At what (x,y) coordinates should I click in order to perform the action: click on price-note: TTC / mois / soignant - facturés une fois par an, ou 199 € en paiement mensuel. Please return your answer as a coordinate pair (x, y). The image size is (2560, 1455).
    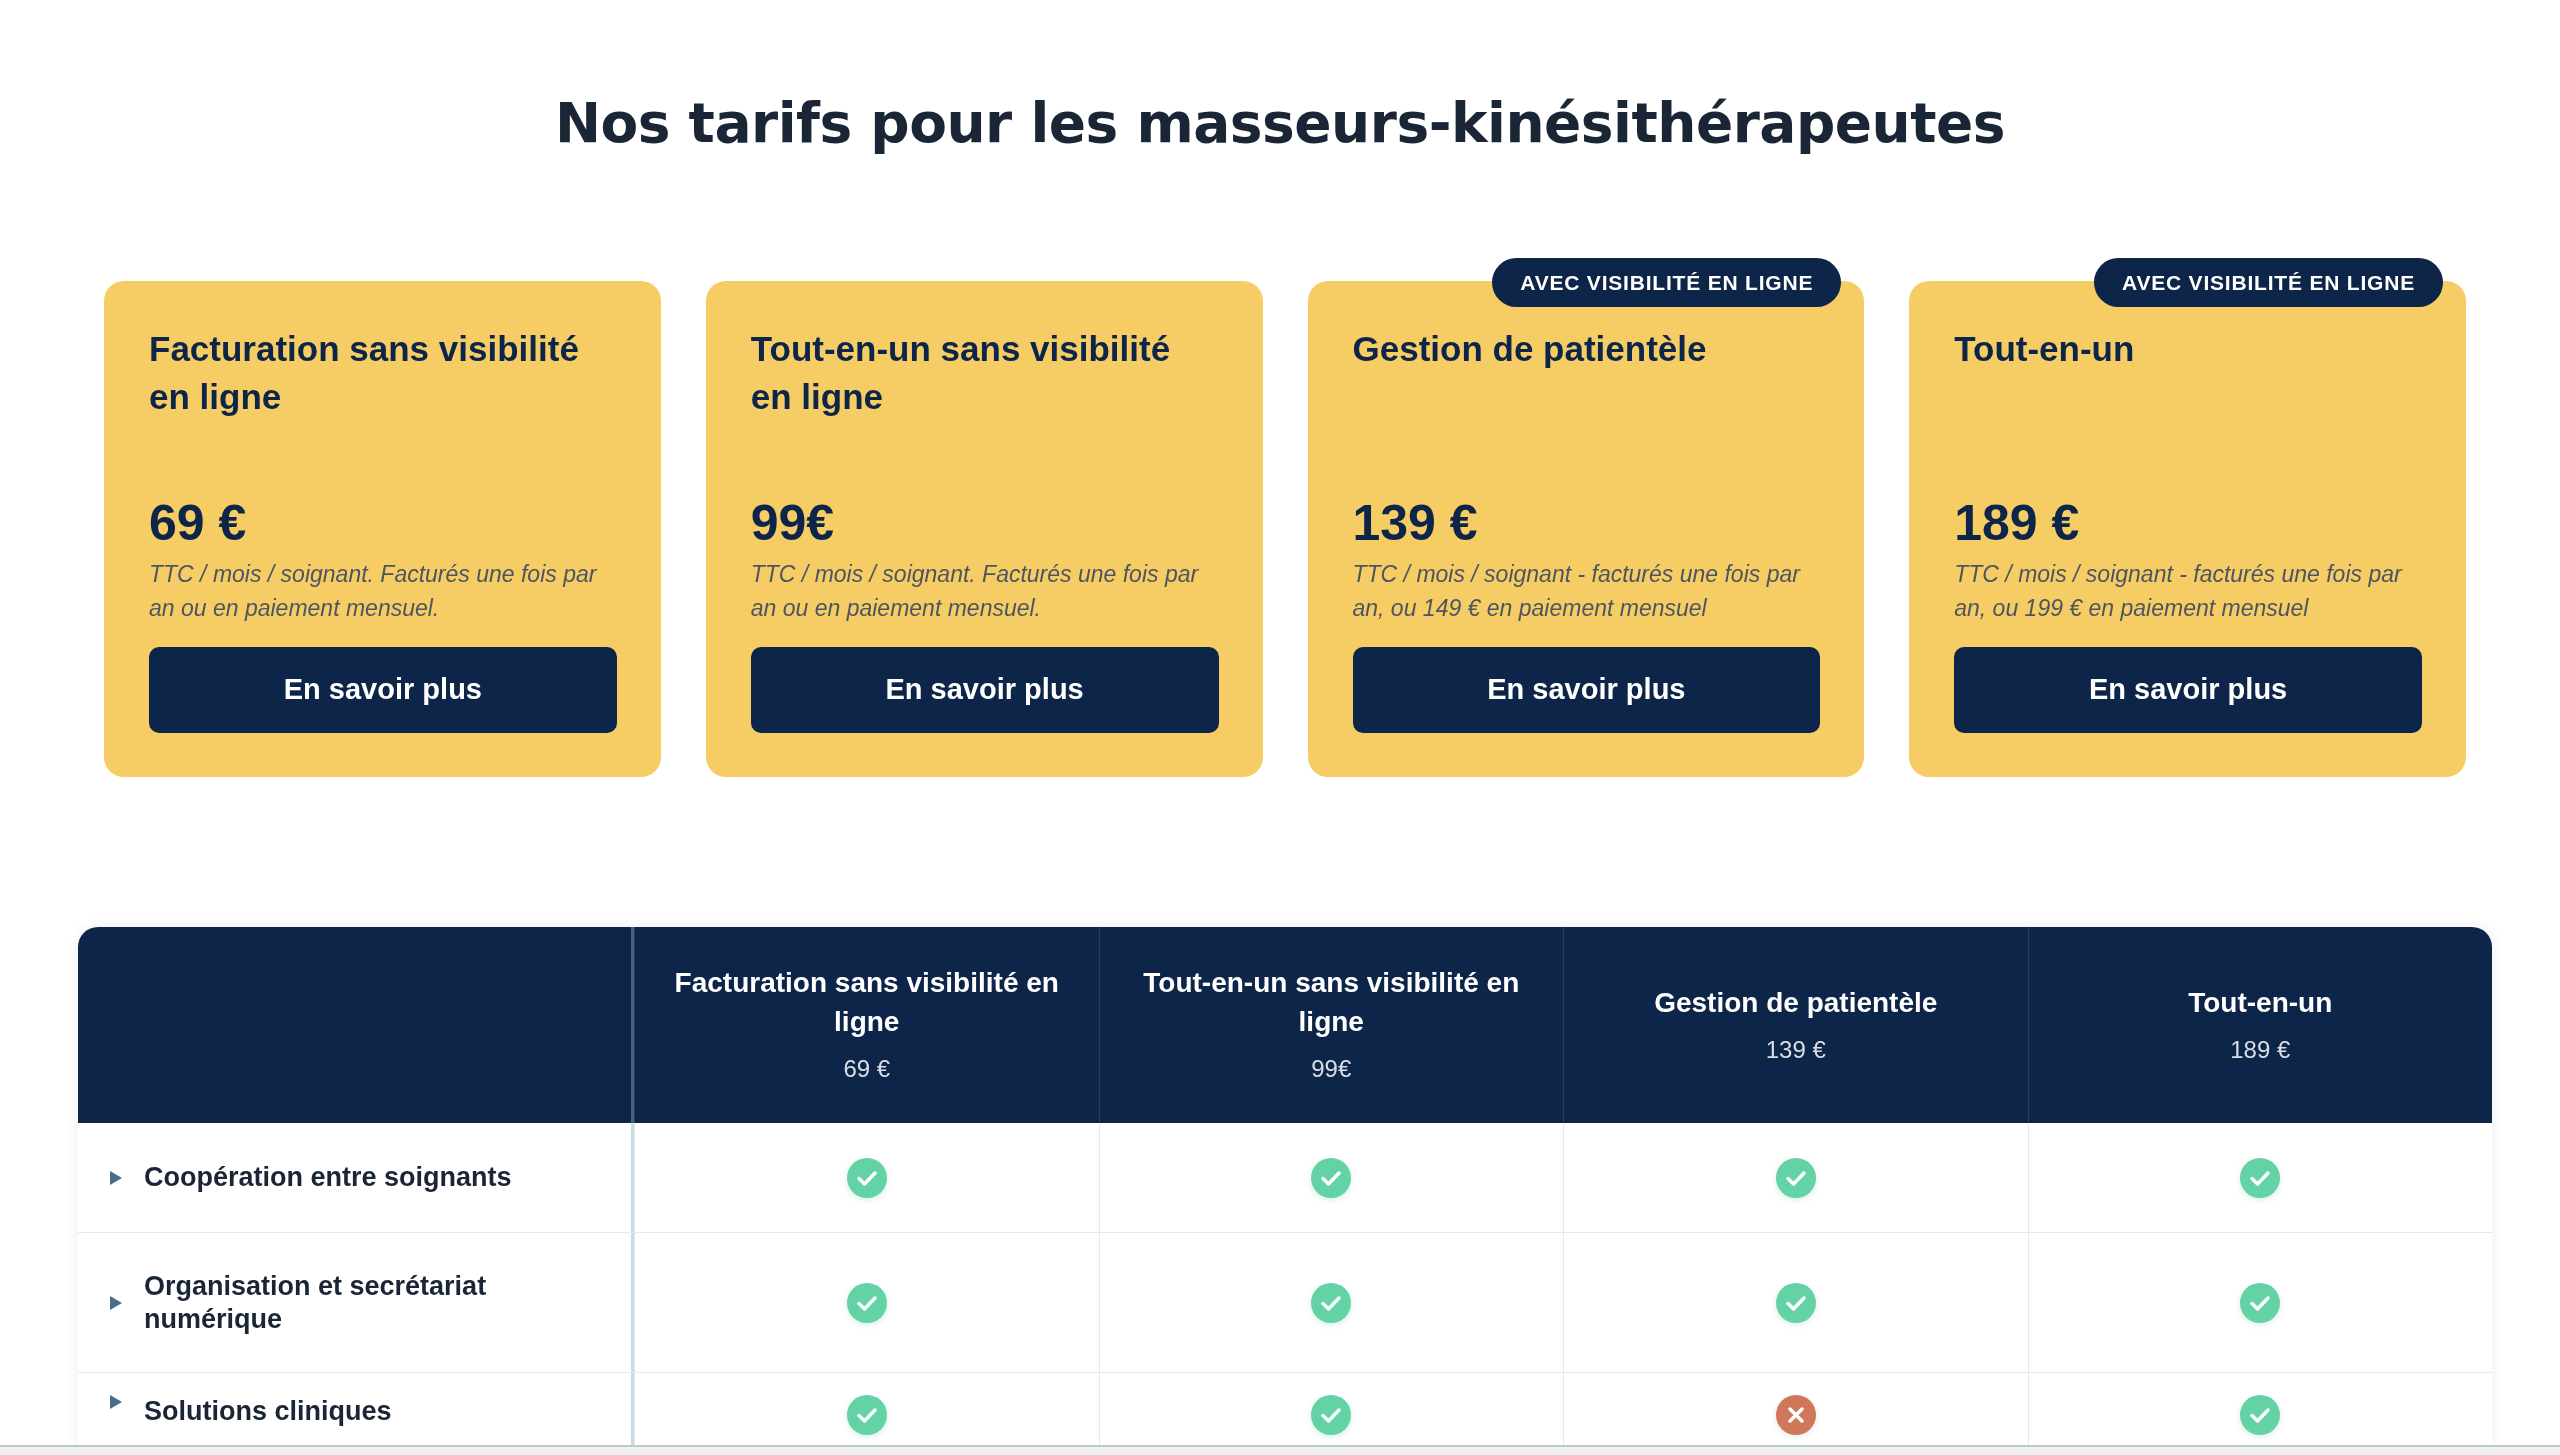
    Looking at the image, I should click on (2179, 591).